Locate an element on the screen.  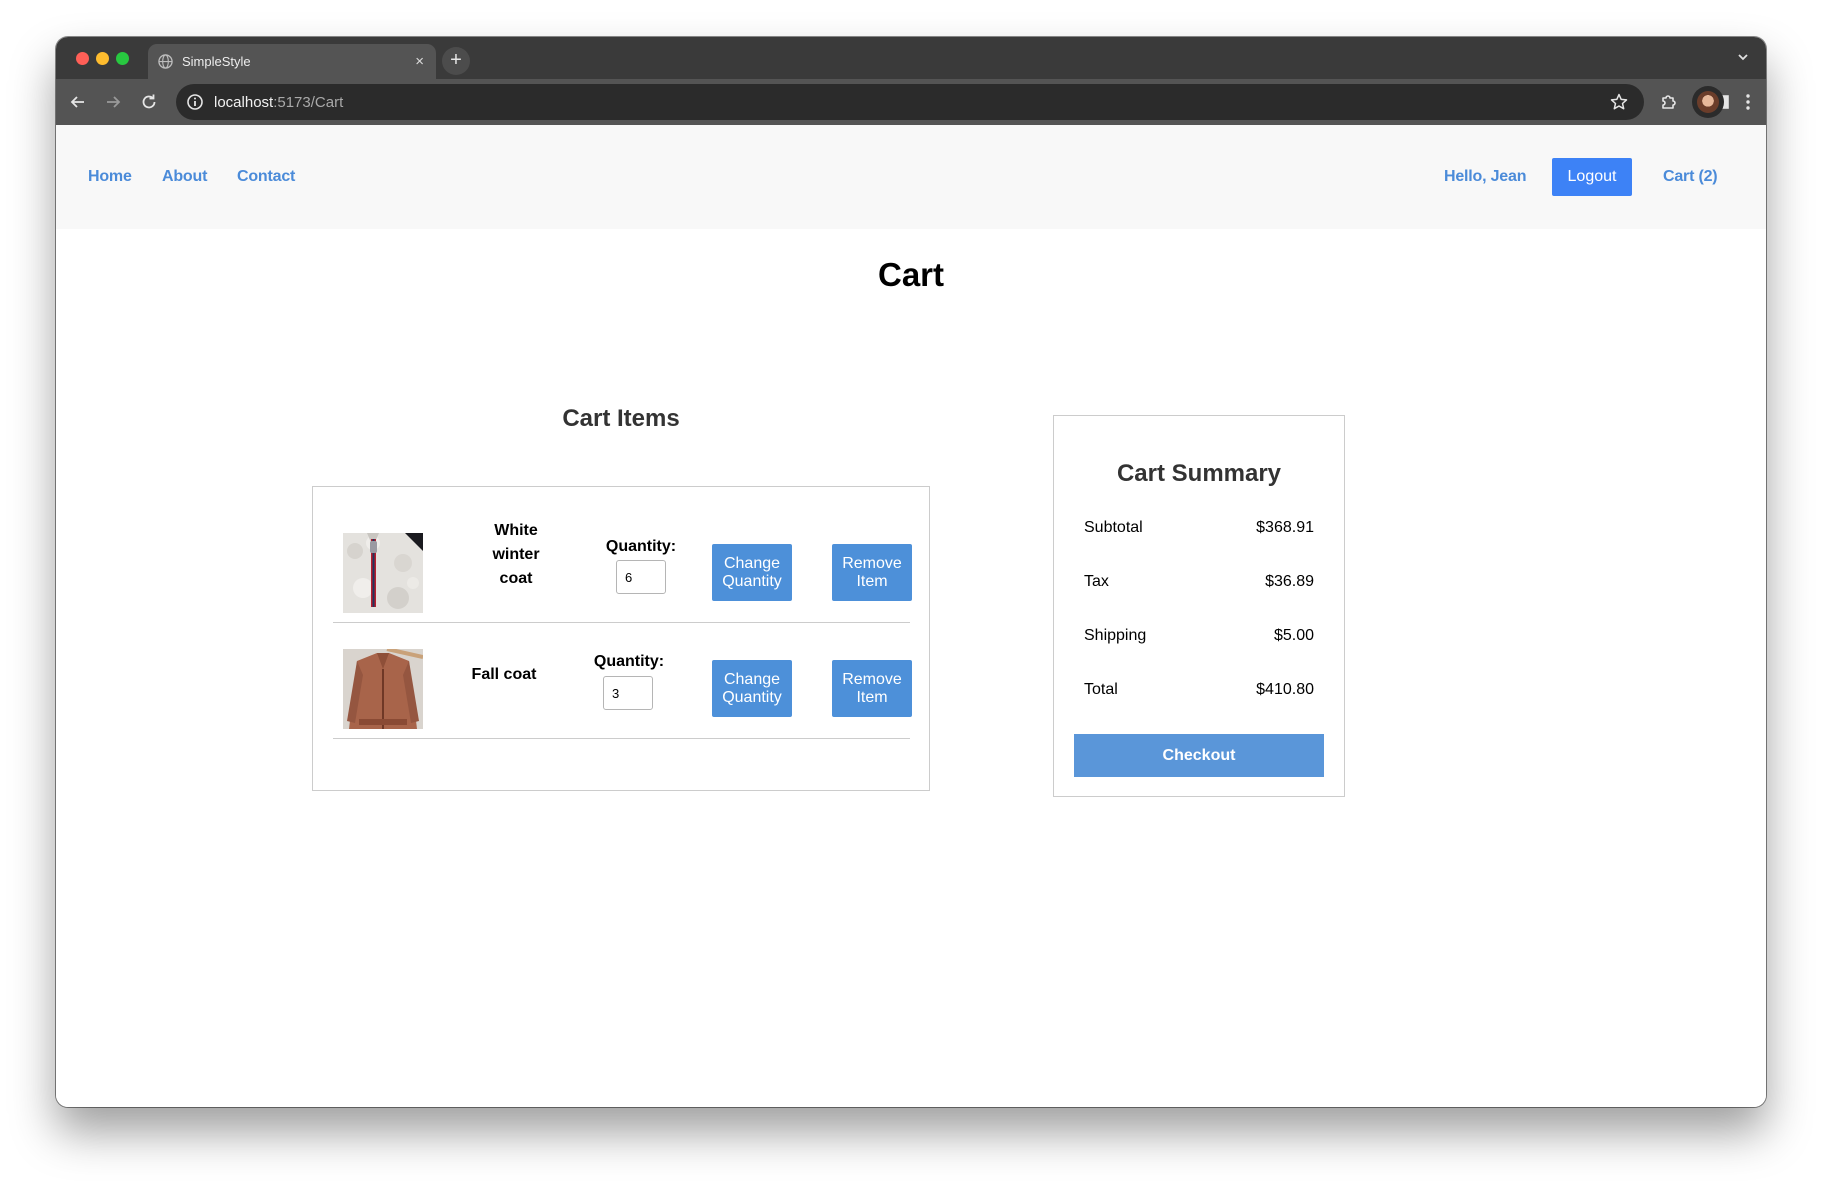
url-path: :5173/Cart is located at coordinates (308, 102).